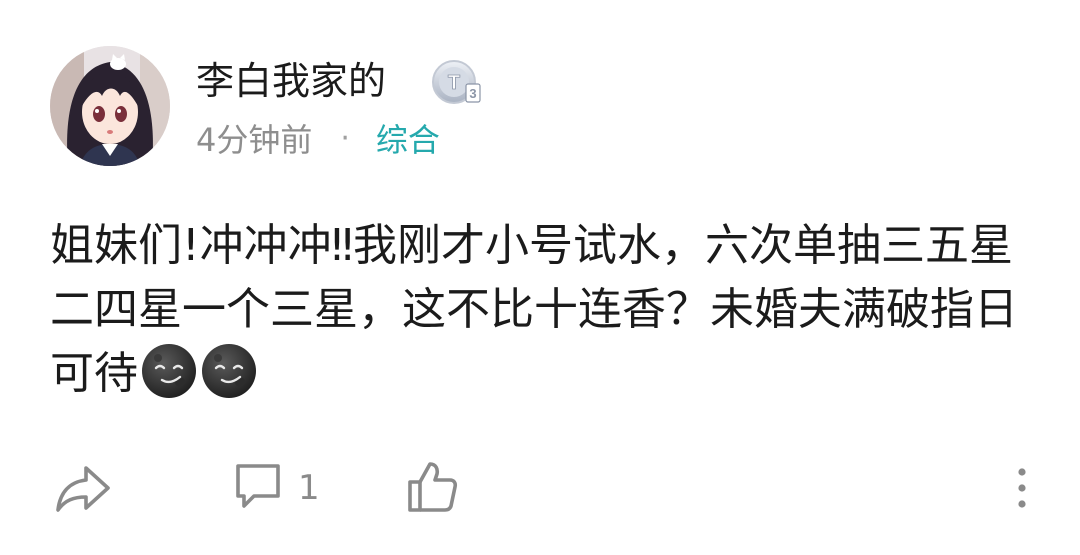  I want to click on svg-text: T, so click(454, 83).